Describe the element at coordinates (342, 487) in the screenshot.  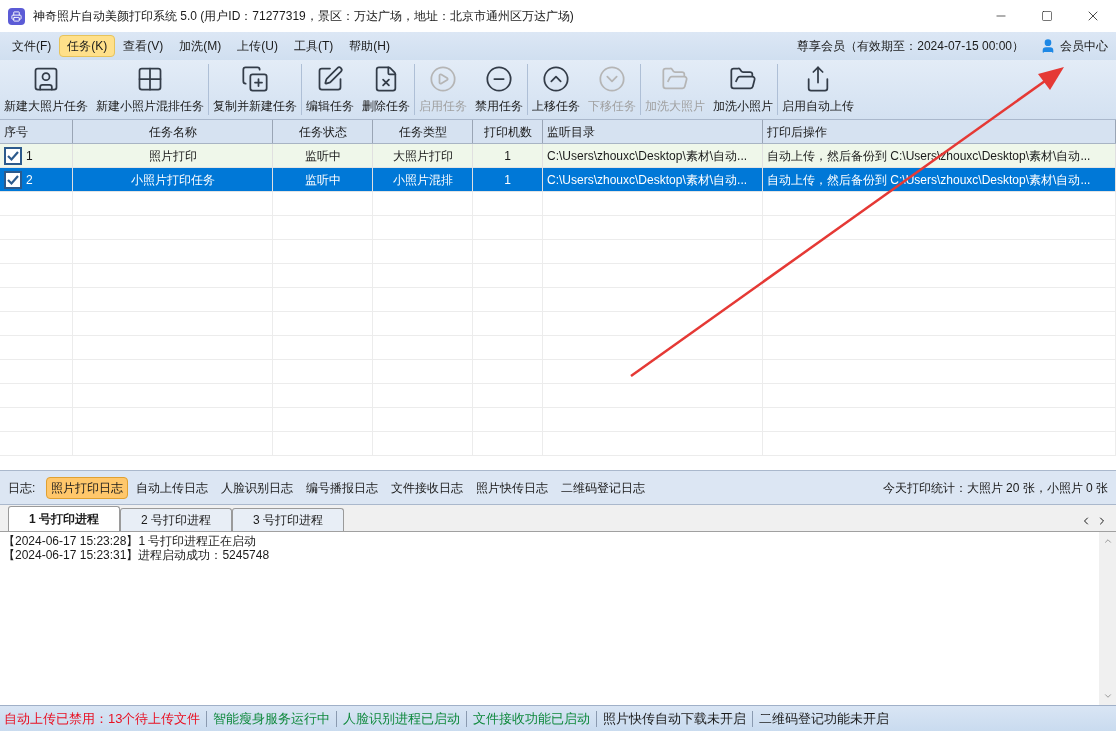
I see `log-tab: 编号播报日志` at that location.